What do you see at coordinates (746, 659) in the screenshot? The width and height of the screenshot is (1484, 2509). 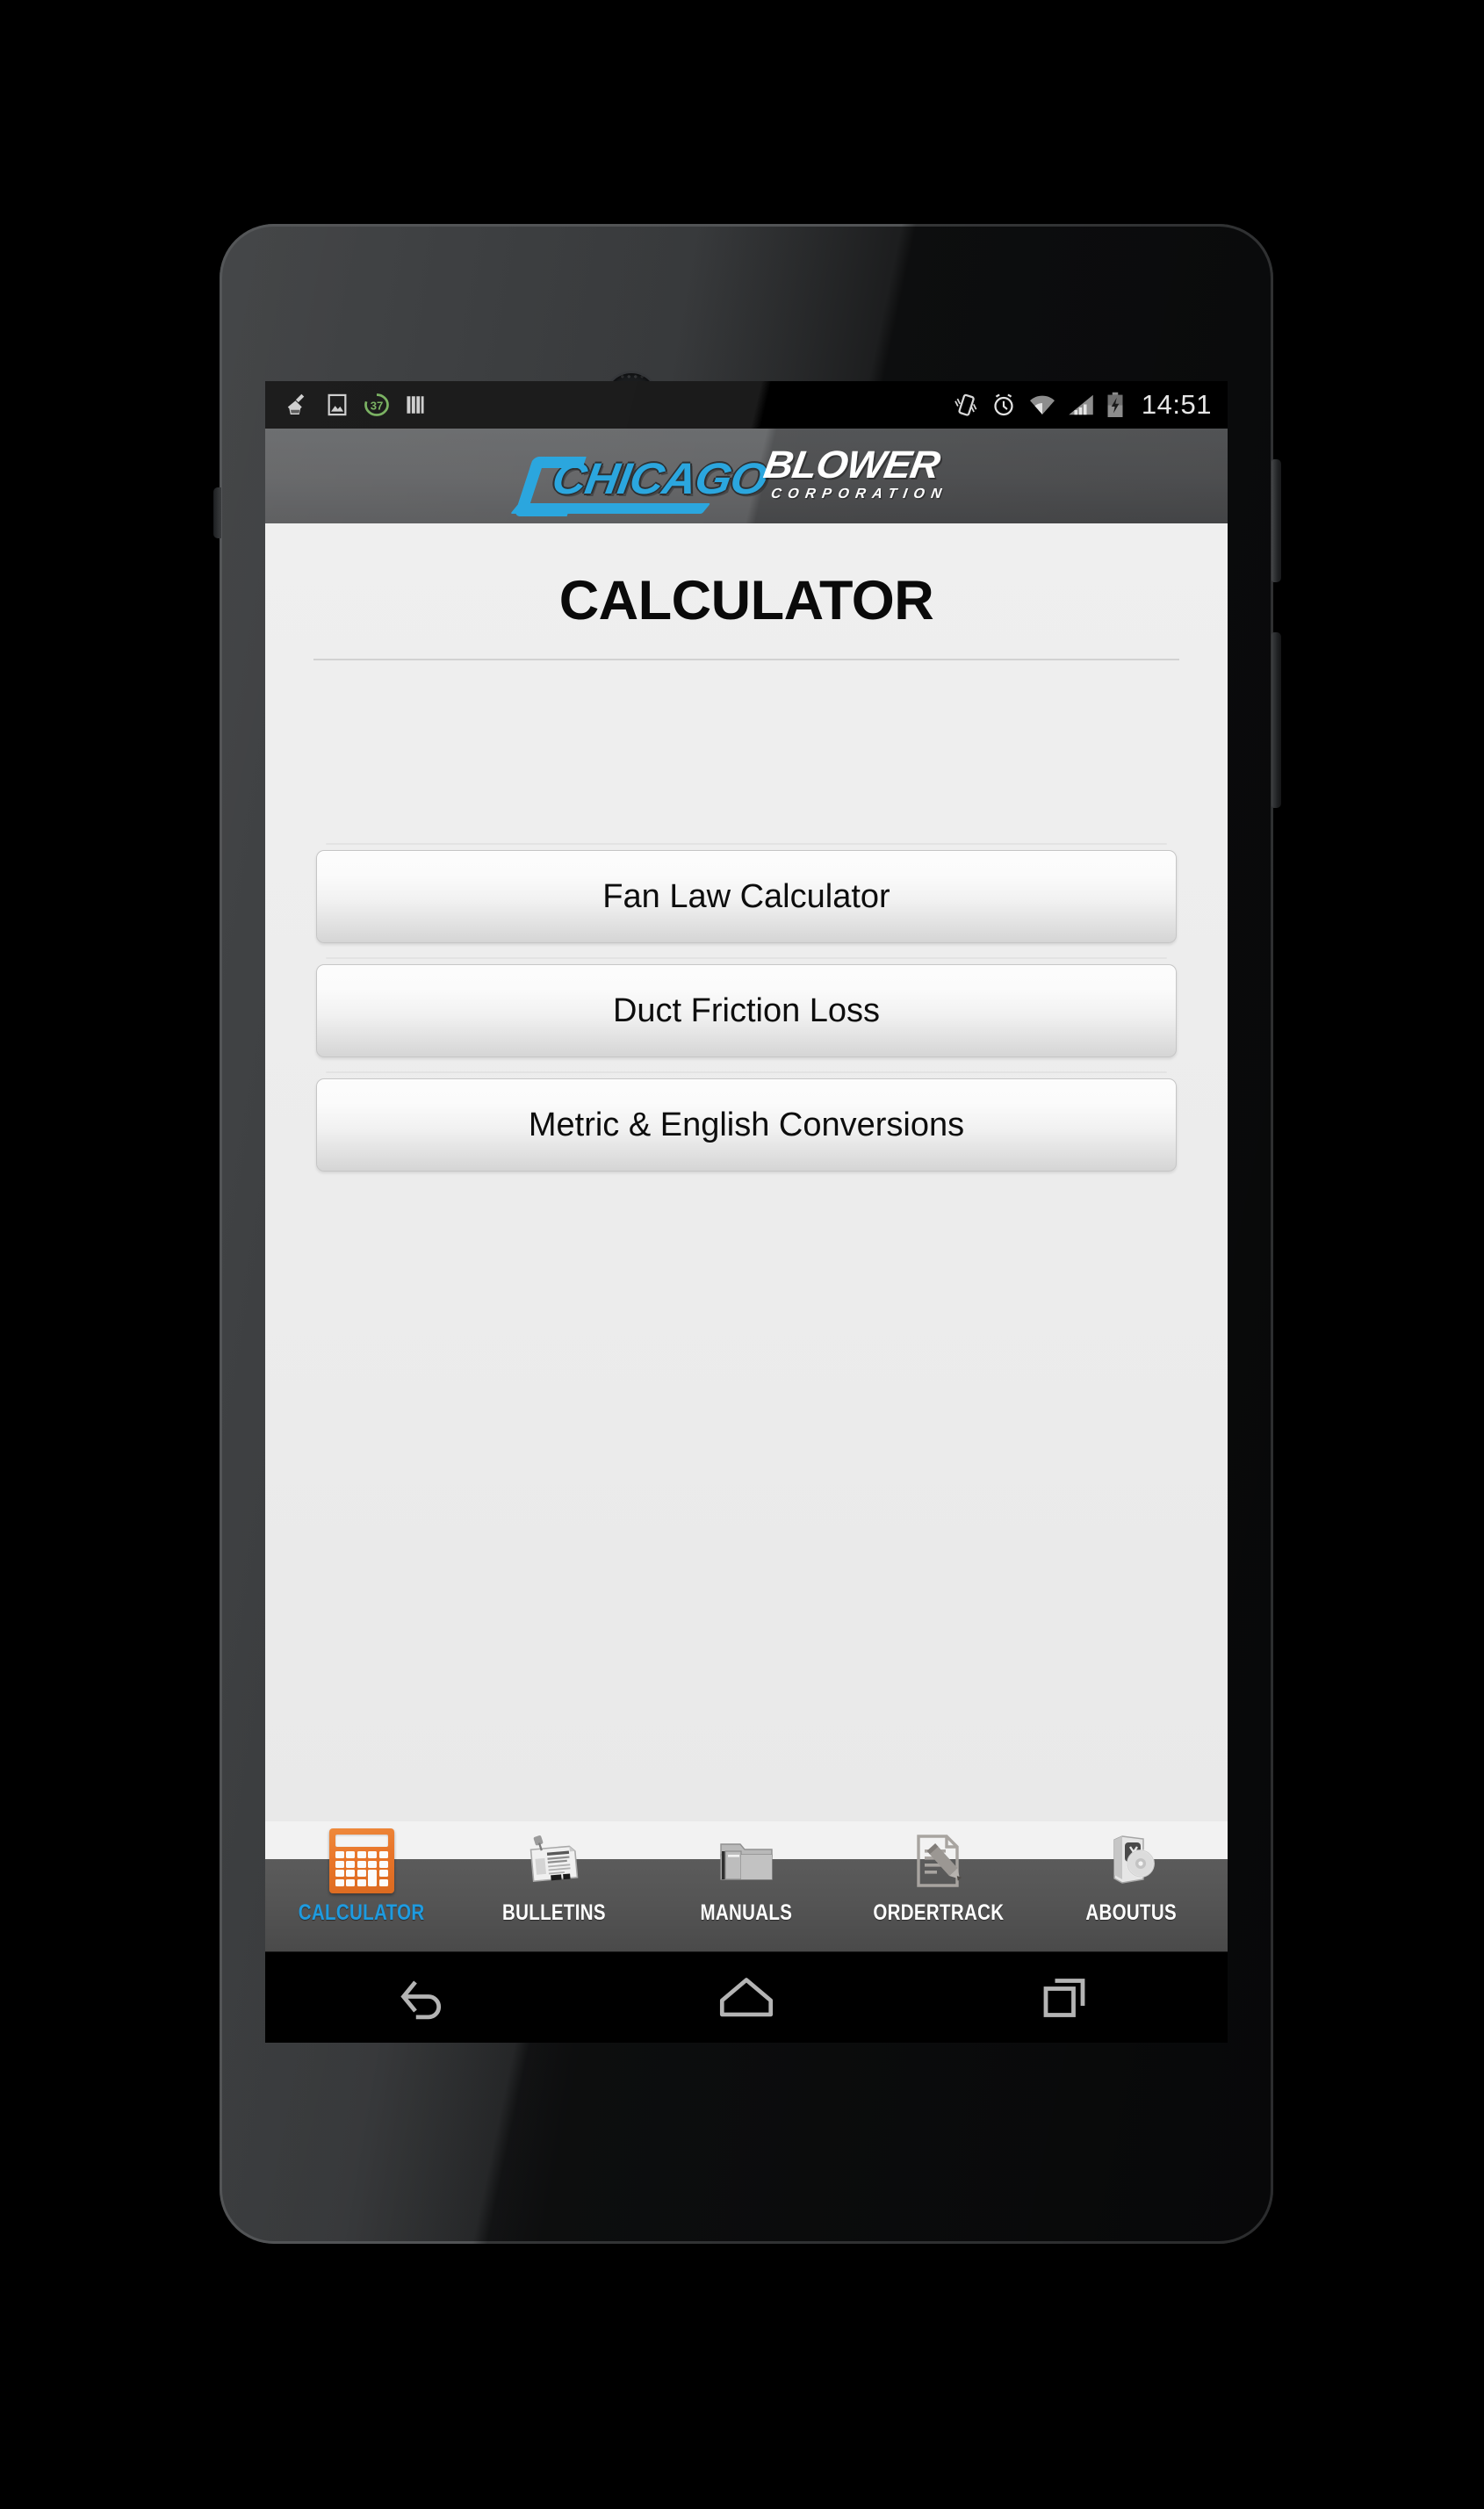 I see `title-divider` at bounding box center [746, 659].